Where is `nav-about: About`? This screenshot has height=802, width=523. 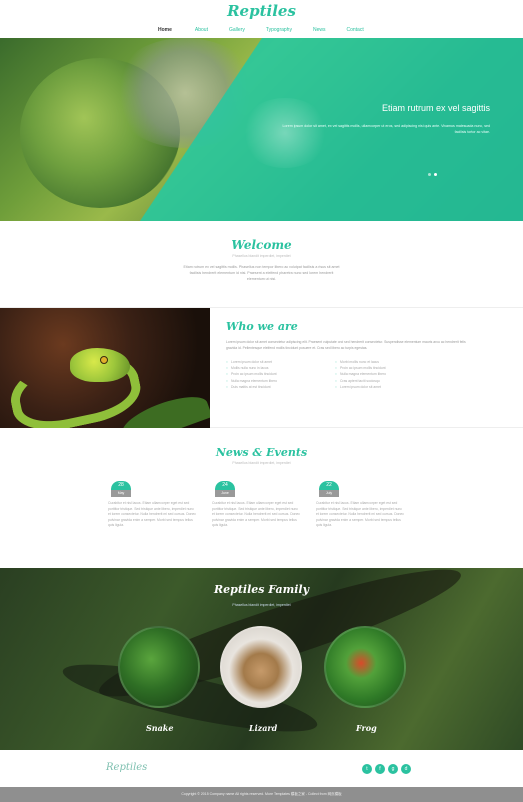
nav-about: About is located at coordinates (201, 30).